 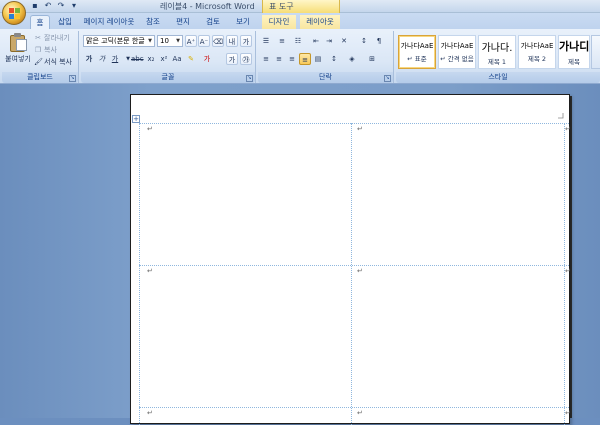 What do you see at coordinates (115, 59) in the screenshot?
I see `underline-button: 가` at bounding box center [115, 59].